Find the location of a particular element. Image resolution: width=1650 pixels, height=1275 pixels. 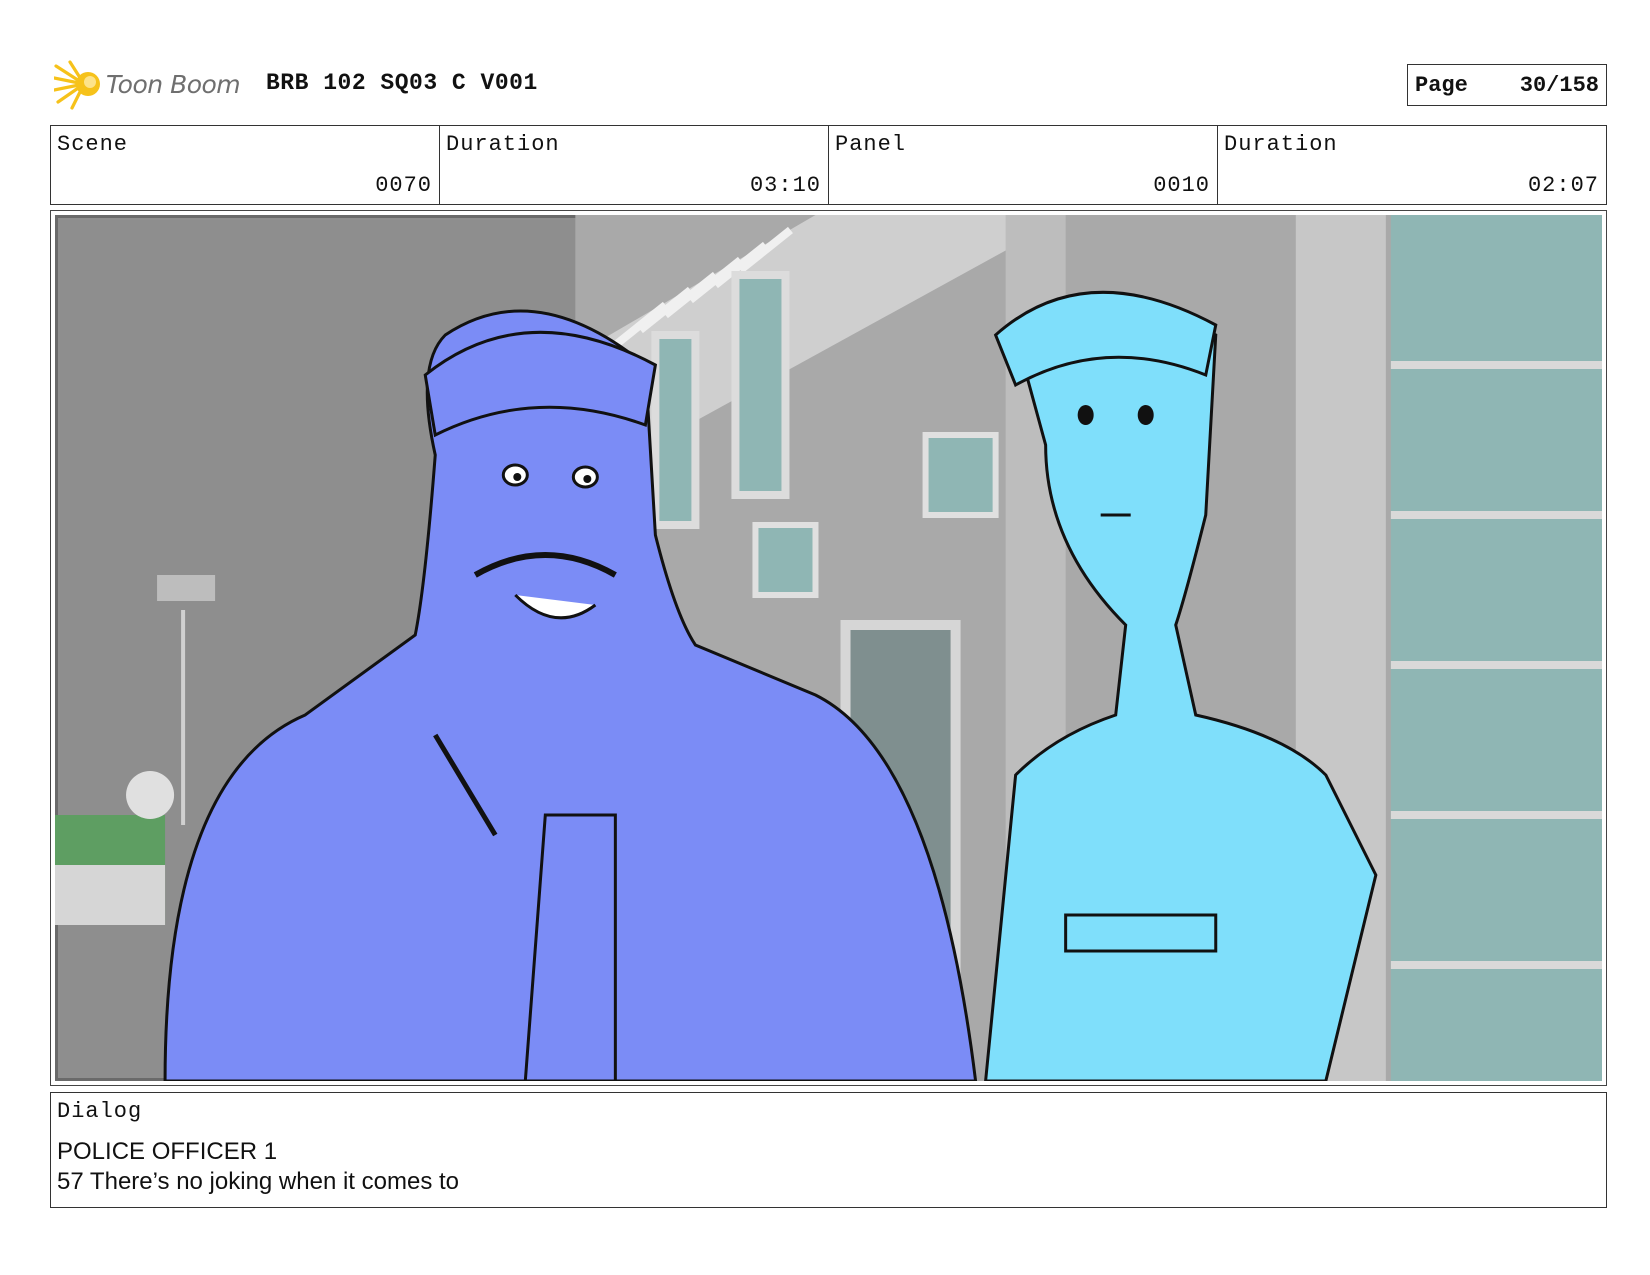

page-number: 30/158 is located at coordinates (1559, 85).